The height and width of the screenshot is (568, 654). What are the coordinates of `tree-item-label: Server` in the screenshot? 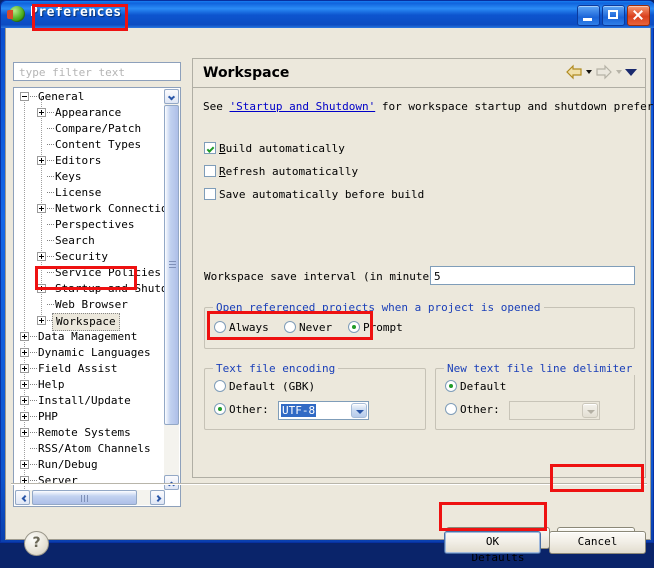 It's located at (58, 480).